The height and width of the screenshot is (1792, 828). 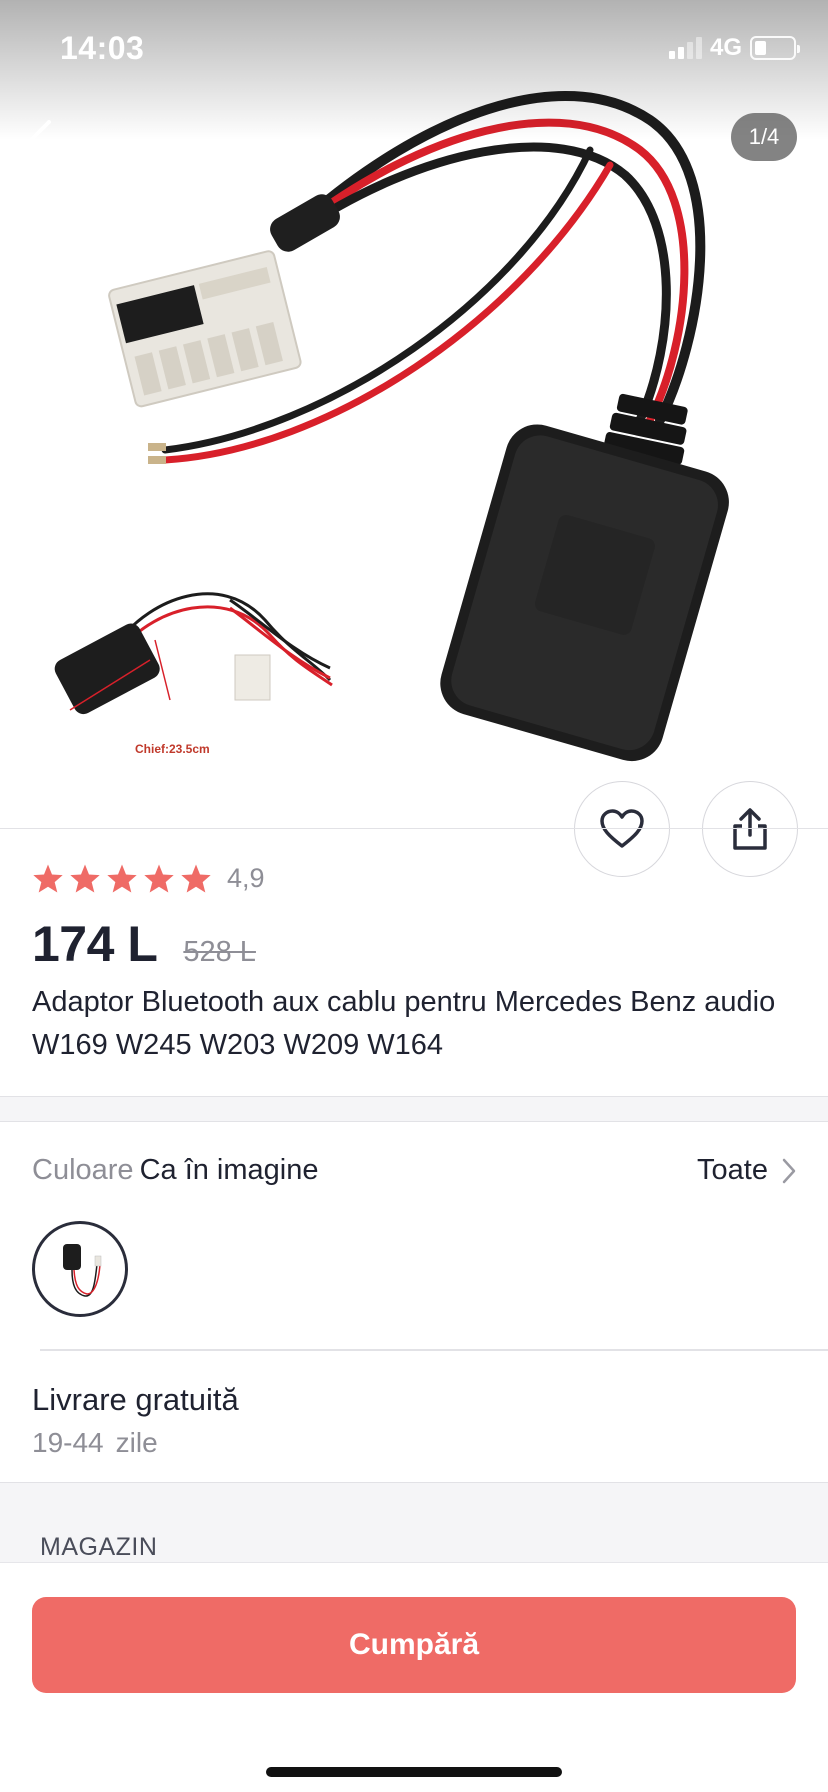 I want to click on store-section: MAGAZIN, so click(x=414, y=1522).